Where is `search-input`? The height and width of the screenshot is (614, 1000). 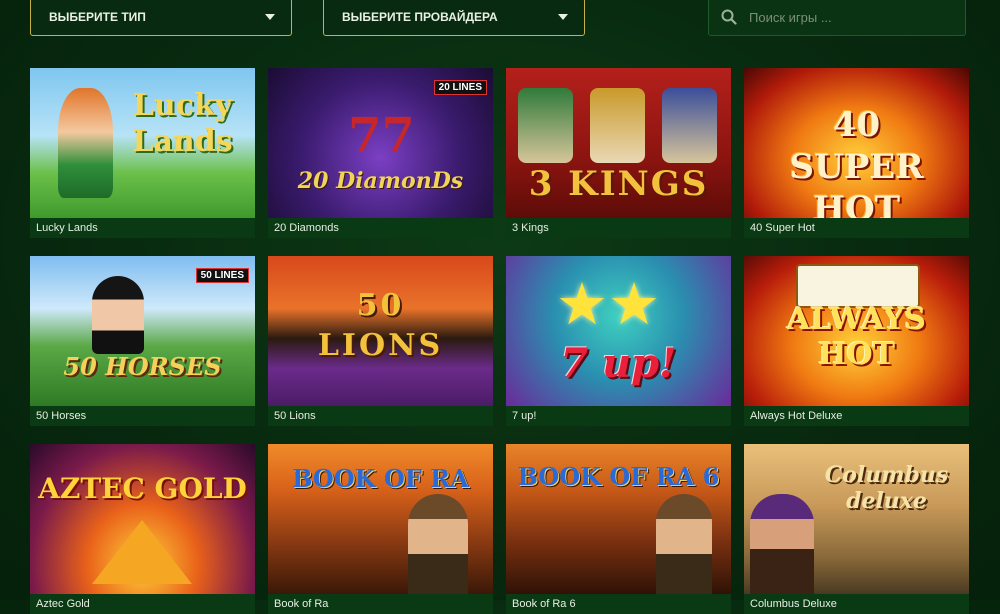
search-input is located at coordinates (849, 17).